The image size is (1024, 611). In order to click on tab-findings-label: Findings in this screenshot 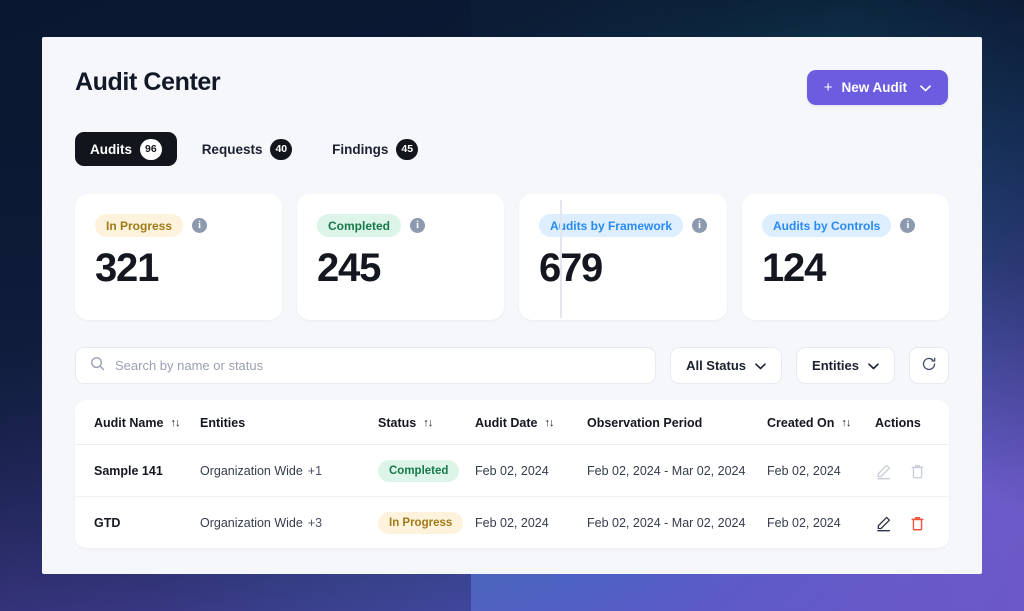, I will do `click(360, 149)`.